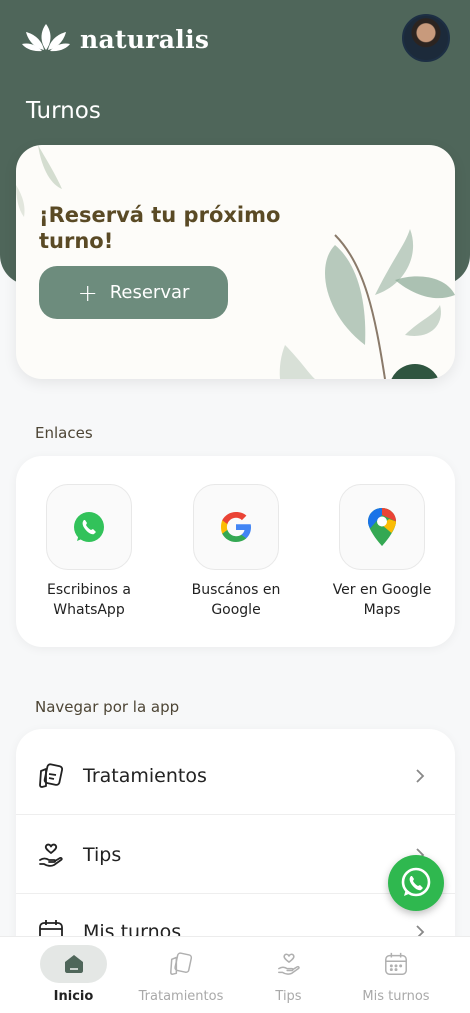 This screenshot has height=1013, width=470. What do you see at coordinates (145, 39) in the screenshot?
I see `brand-name: naturalis` at bounding box center [145, 39].